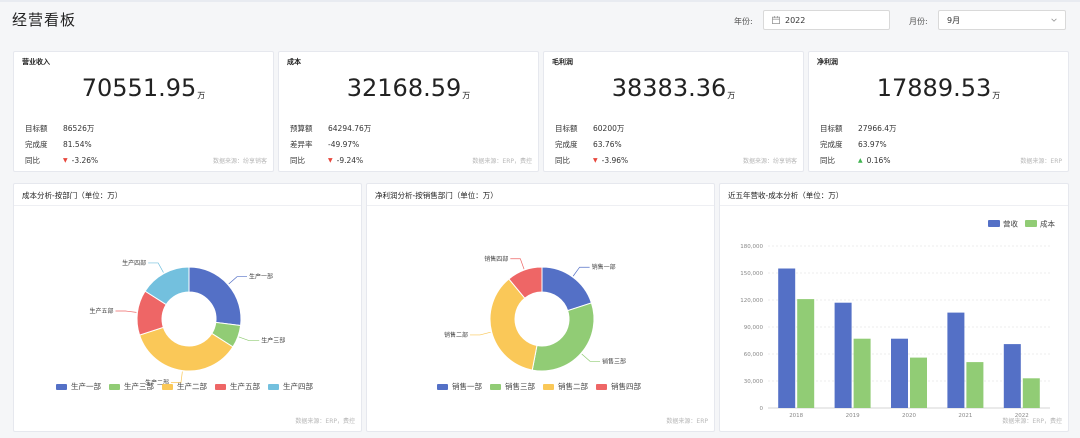  I want to click on y-tick-label: 60,000, so click(754, 355).